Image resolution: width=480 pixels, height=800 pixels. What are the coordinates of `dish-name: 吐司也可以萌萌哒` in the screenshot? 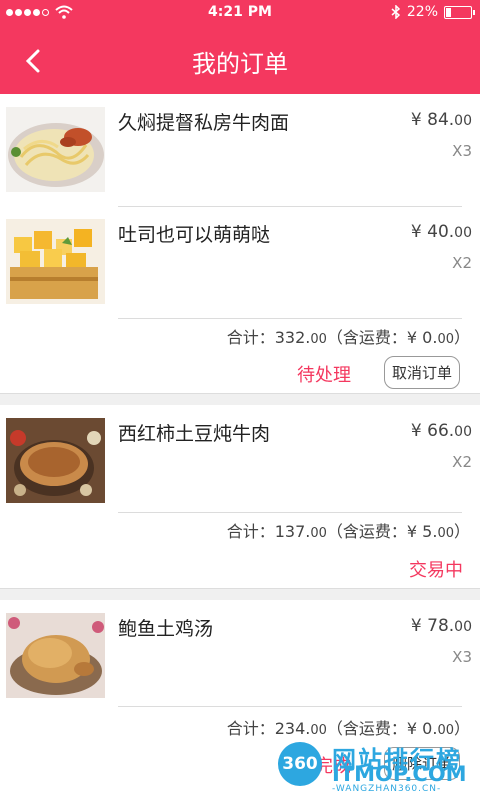 It's located at (194, 235).